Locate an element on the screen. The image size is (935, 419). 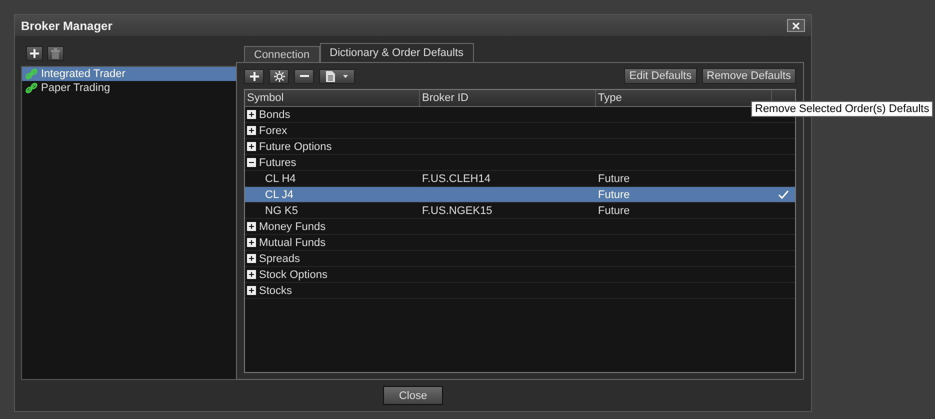
gear-icon is located at coordinates (279, 76).